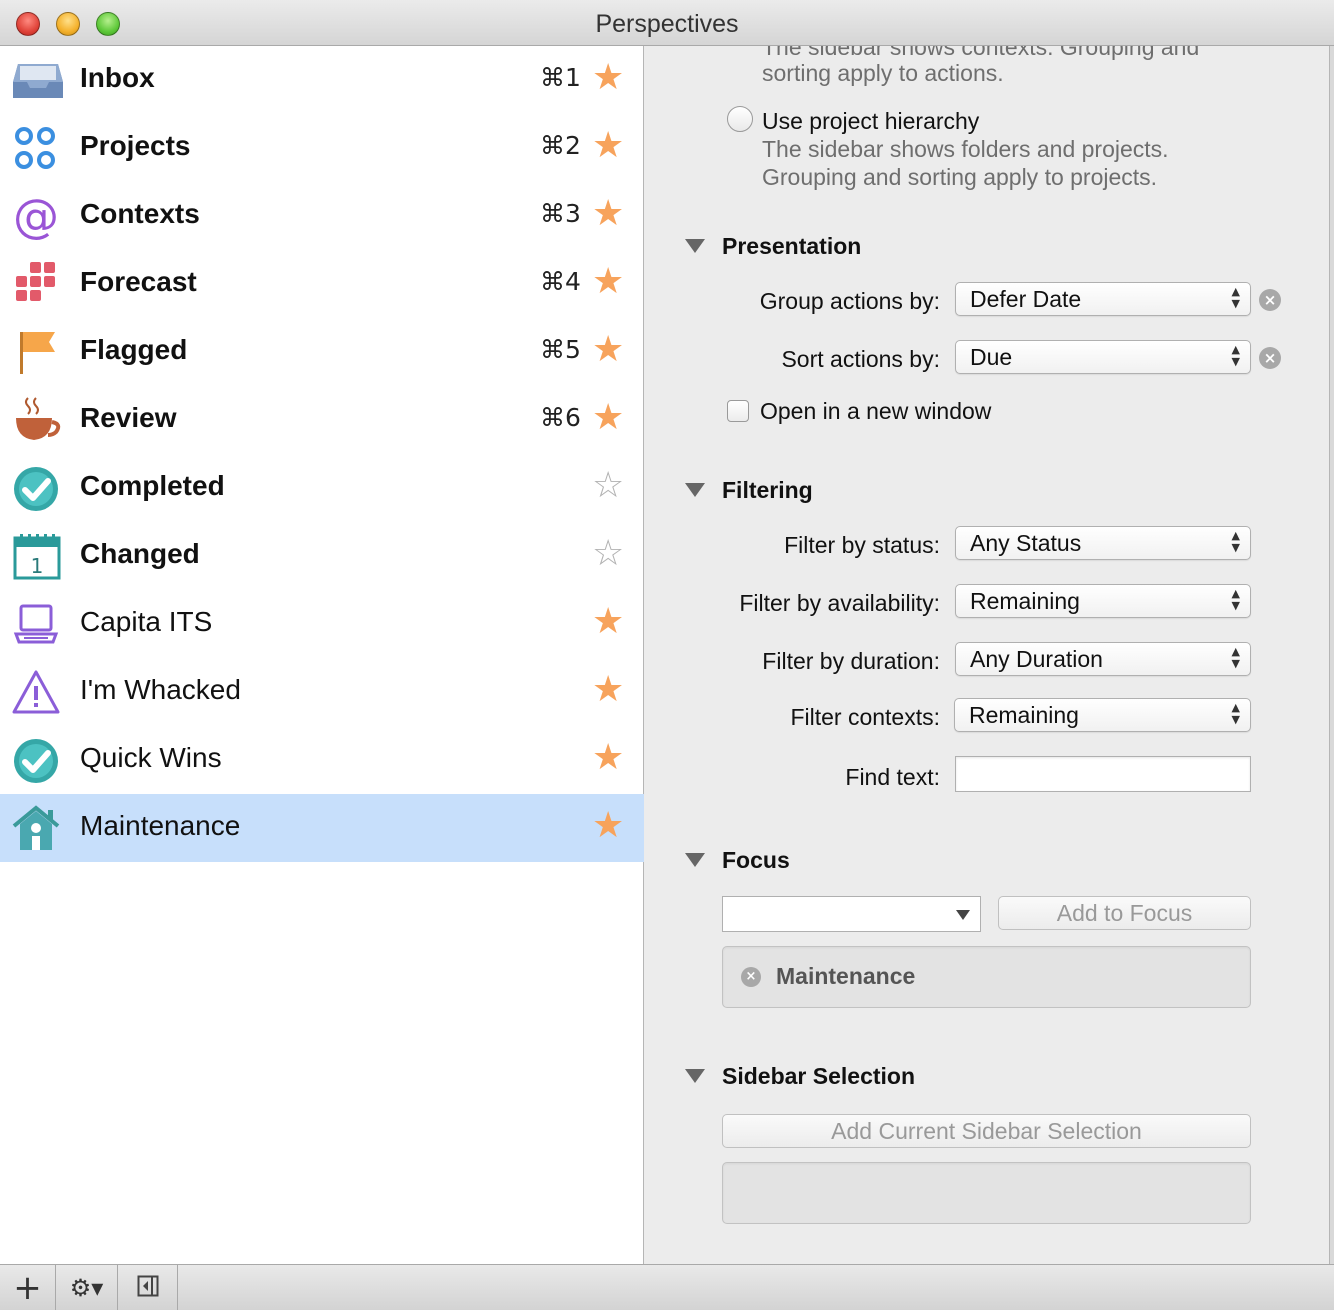 This screenshot has height=1310, width=1334. What do you see at coordinates (560, 417) in the screenshot?
I see `shortcut-label: ⌘6` at bounding box center [560, 417].